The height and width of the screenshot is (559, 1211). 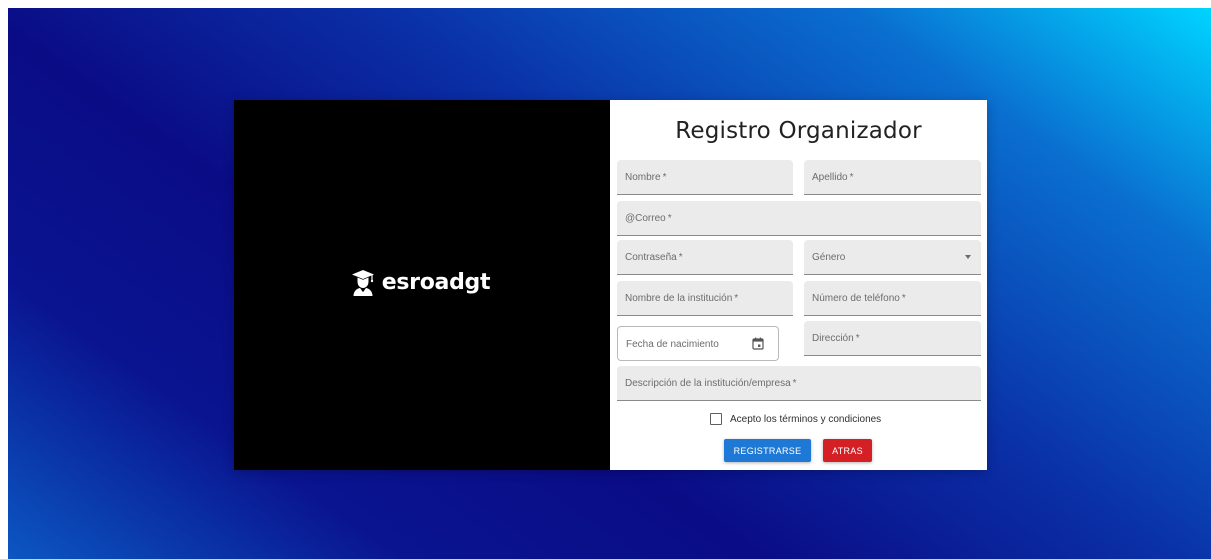 What do you see at coordinates (799, 383) in the screenshot?
I see `descripcion-field: Descripción de la institución/empresa *` at bounding box center [799, 383].